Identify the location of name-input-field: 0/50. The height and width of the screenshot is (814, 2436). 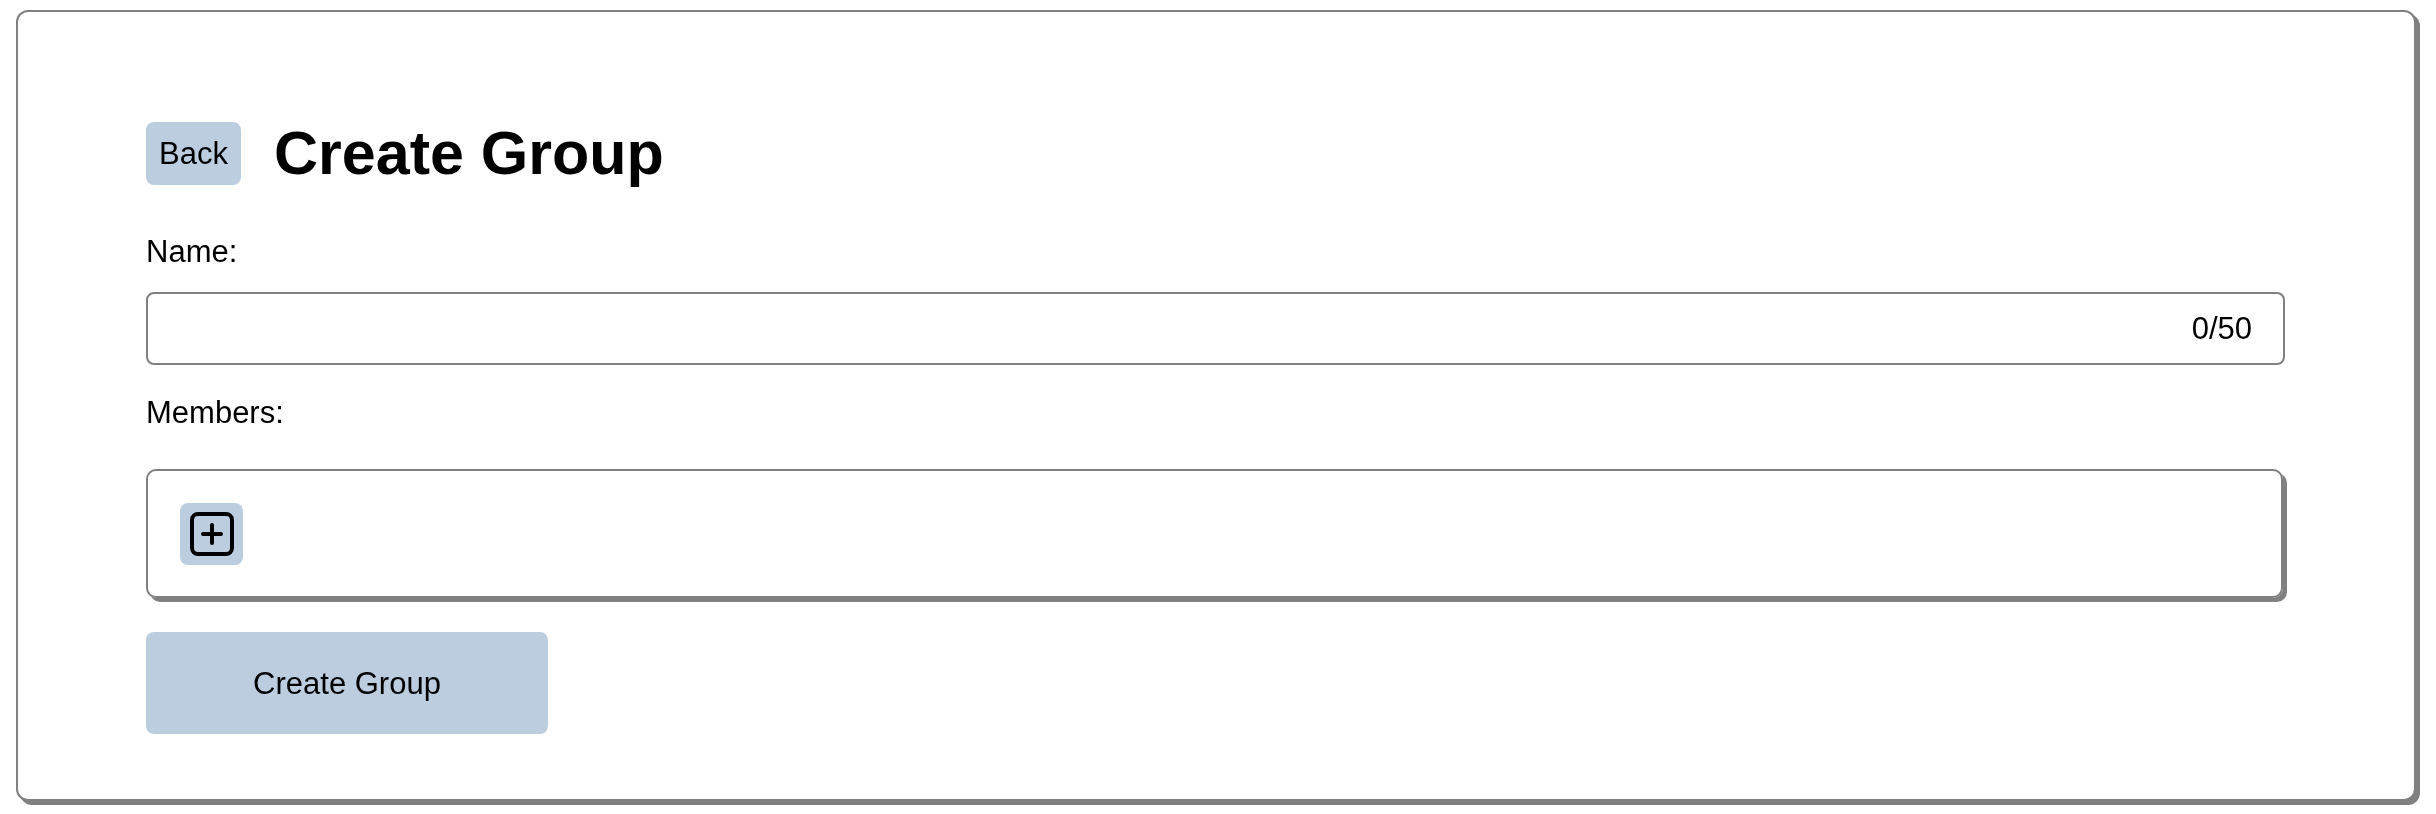
(1215, 328).